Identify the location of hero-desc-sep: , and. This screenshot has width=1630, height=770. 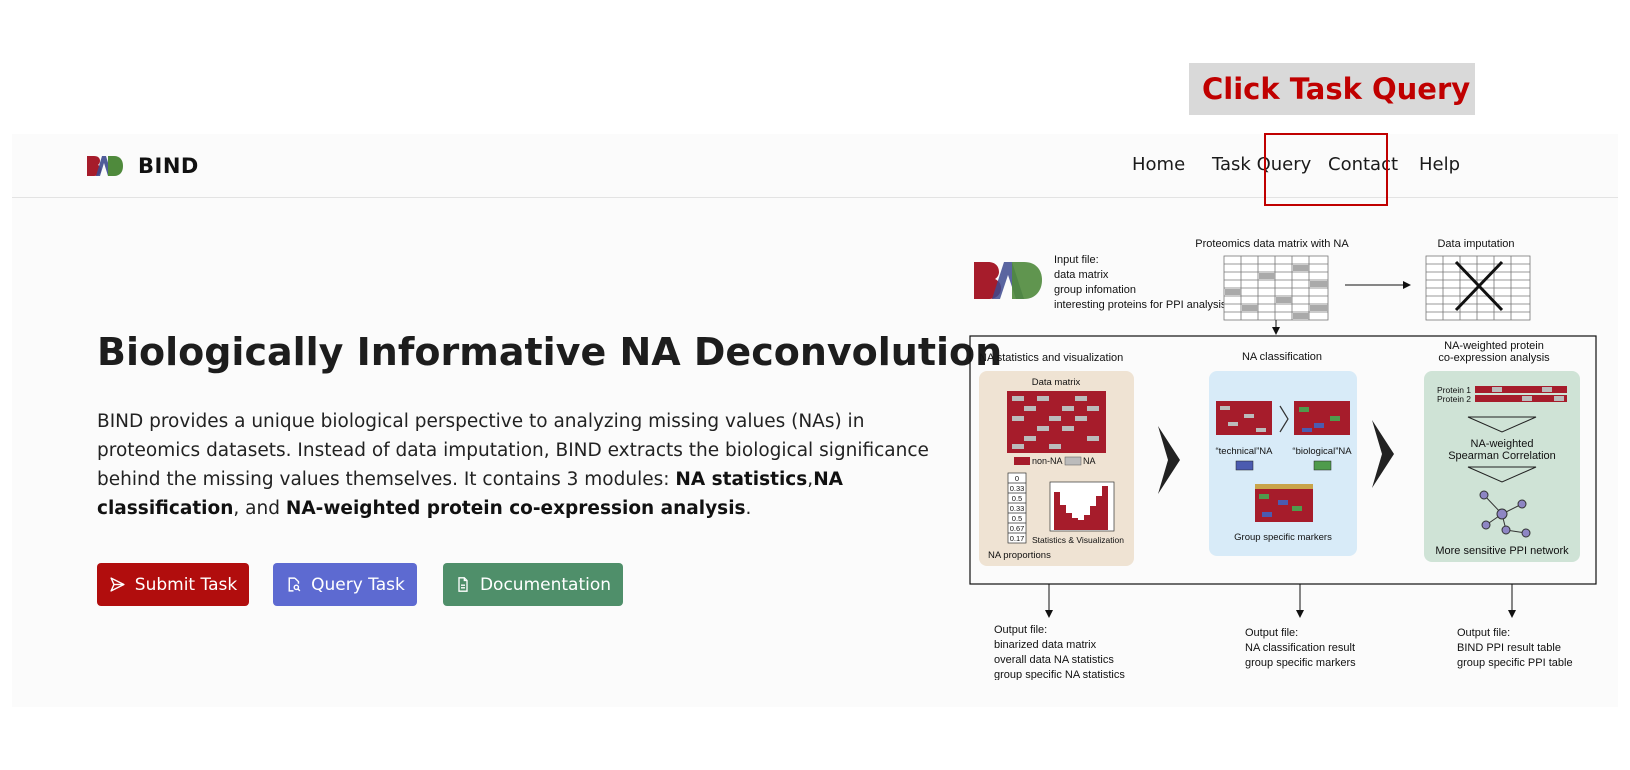
(259, 508).